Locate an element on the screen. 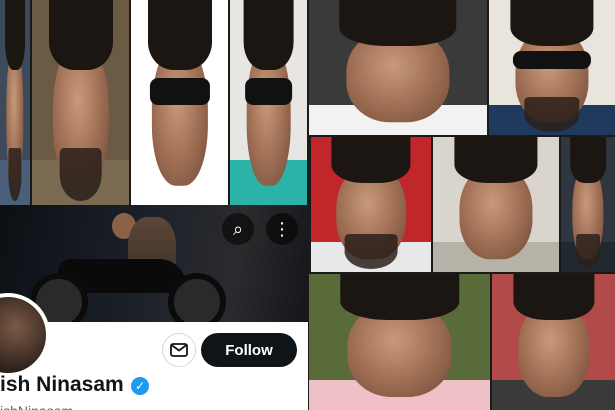 Image resolution: width=615 pixels, height=410 pixels. rear-wheel is located at coordinates (197, 297).